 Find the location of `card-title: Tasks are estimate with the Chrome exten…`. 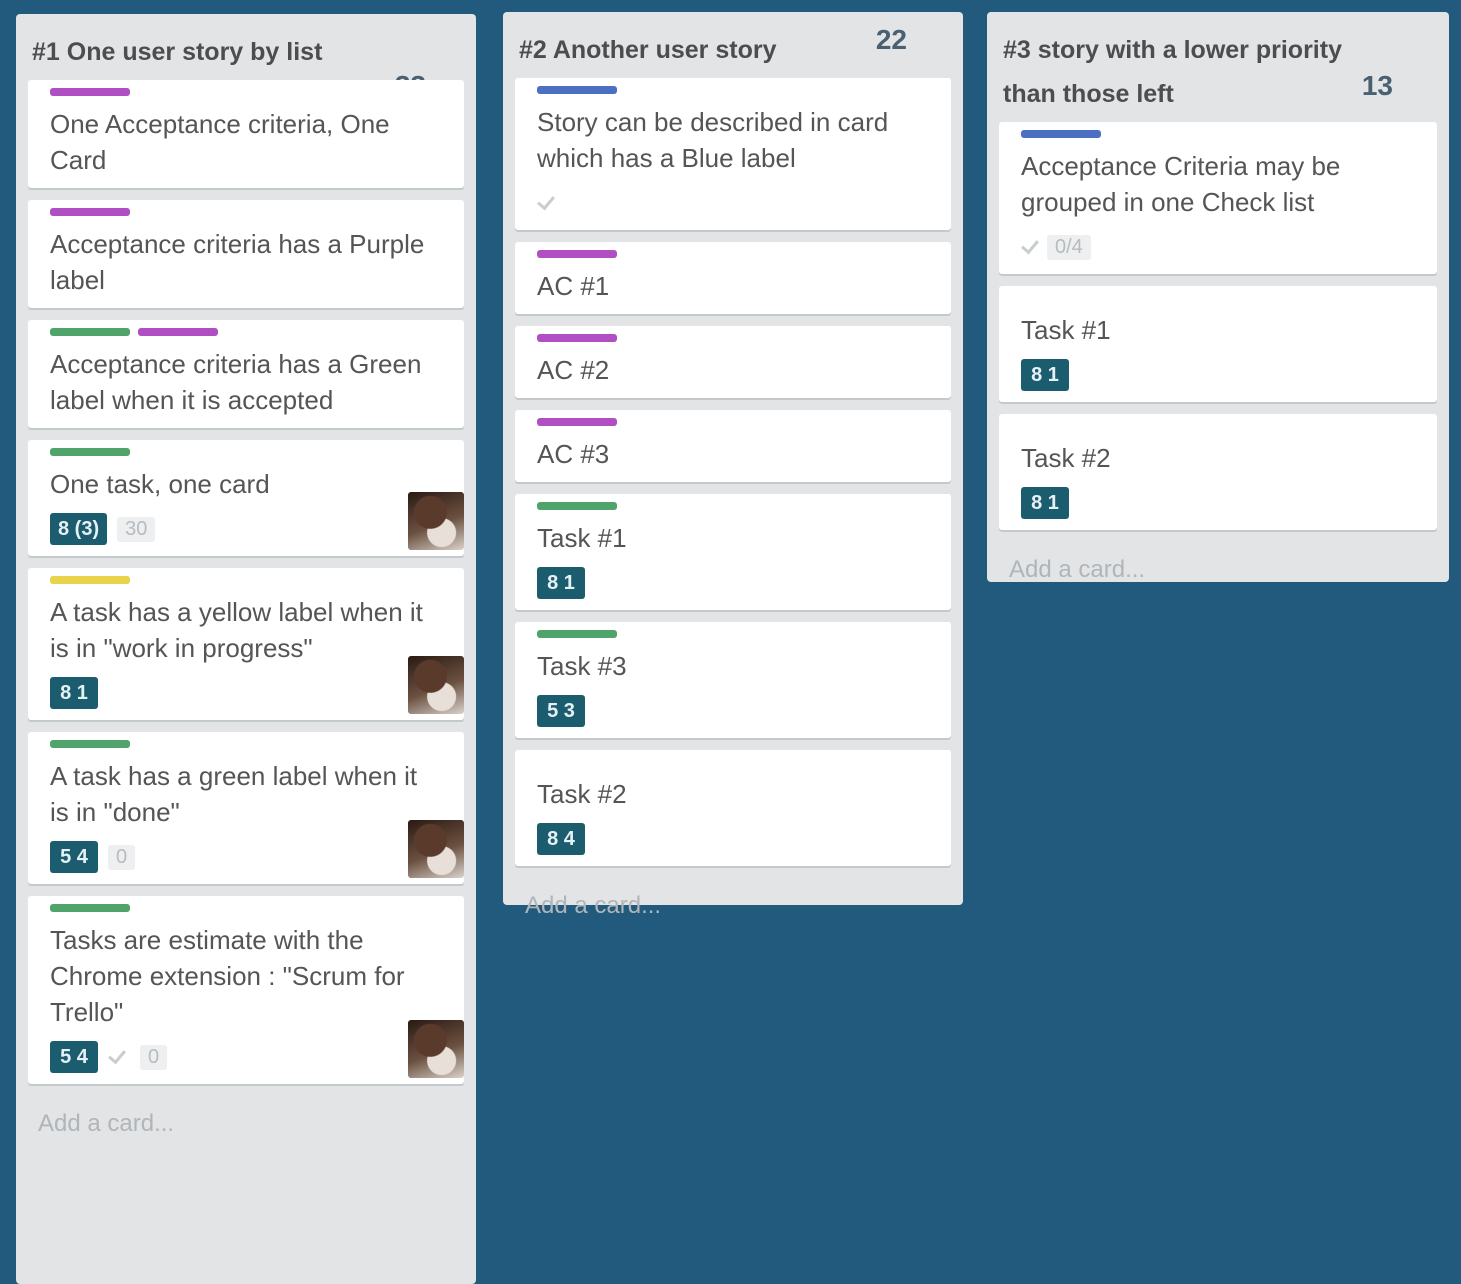

card-title: Tasks are estimate with the Chrome exten… is located at coordinates (227, 976).